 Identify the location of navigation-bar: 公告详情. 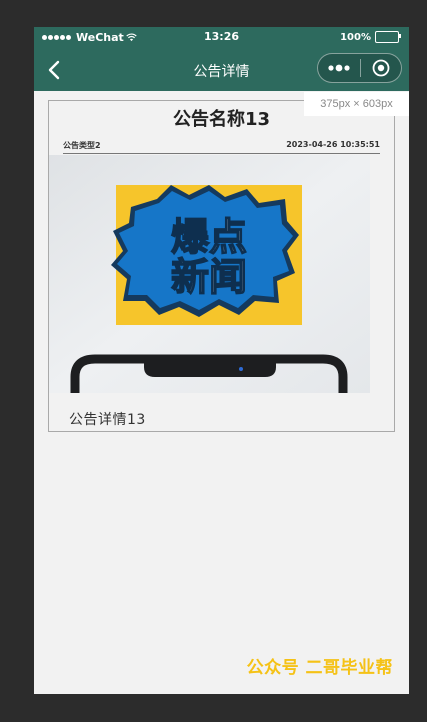
(221, 70).